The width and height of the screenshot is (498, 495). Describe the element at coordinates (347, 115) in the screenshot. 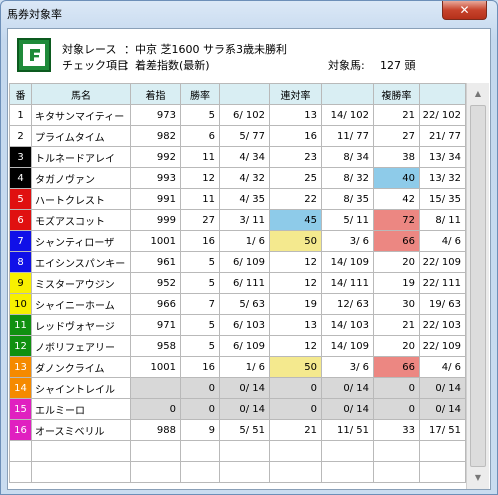

I see `place-record: 14/ 102` at that location.